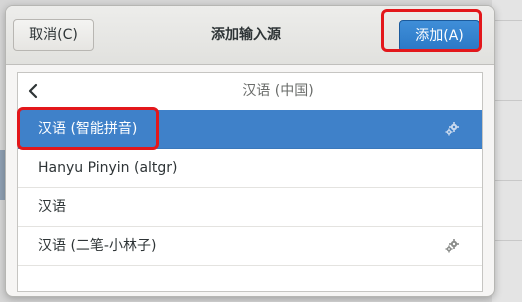 The image size is (522, 302). Describe the element at coordinates (52, 207) in the screenshot. I see `list-item-label: 汉语` at that location.